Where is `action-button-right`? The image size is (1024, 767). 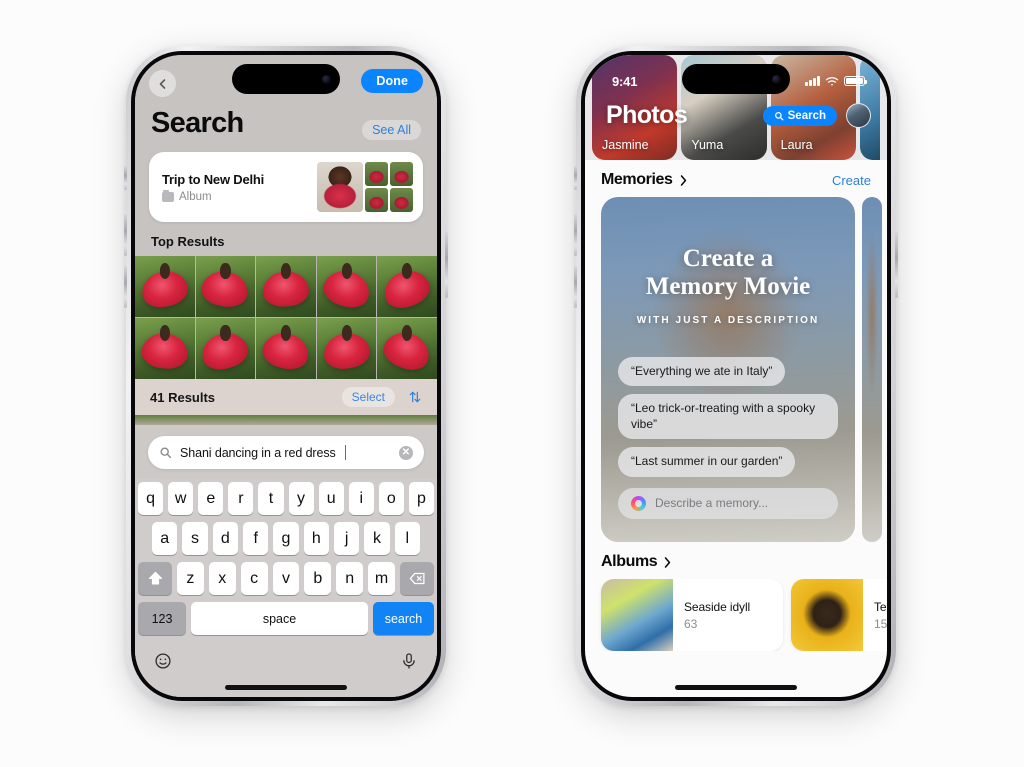 action-button-right is located at coordinates (575, 178).